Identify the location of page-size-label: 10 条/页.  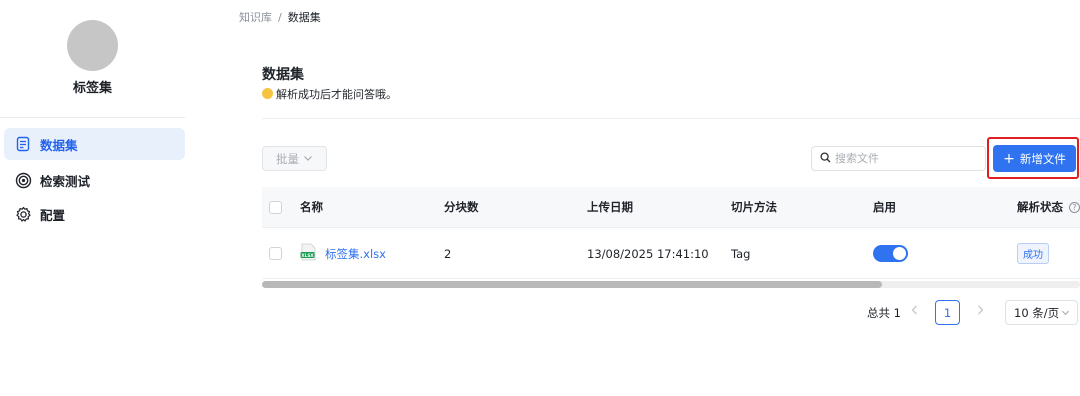
(1037, 312).